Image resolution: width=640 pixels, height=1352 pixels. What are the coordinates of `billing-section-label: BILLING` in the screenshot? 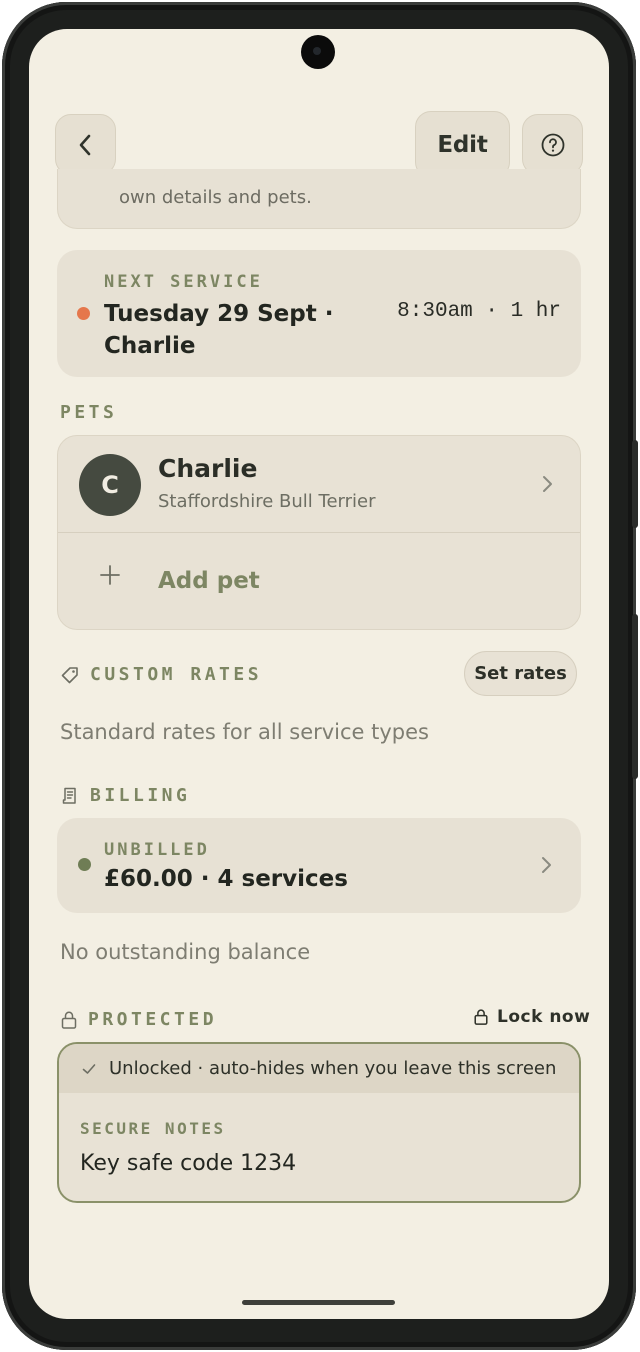 It's located at (125, 795).